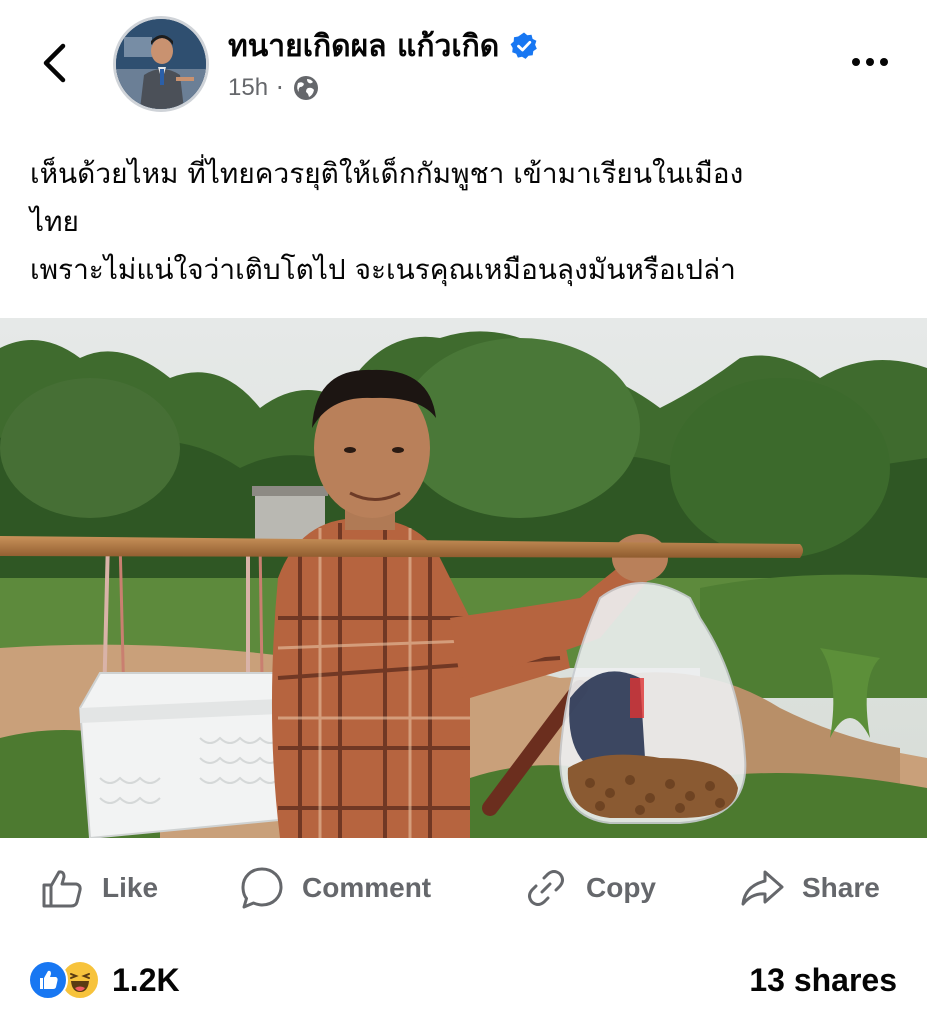  What do you see at coordinates (98, 888) in the screenshot?
I see `like-button: Like` at bounding box center [98, 888].